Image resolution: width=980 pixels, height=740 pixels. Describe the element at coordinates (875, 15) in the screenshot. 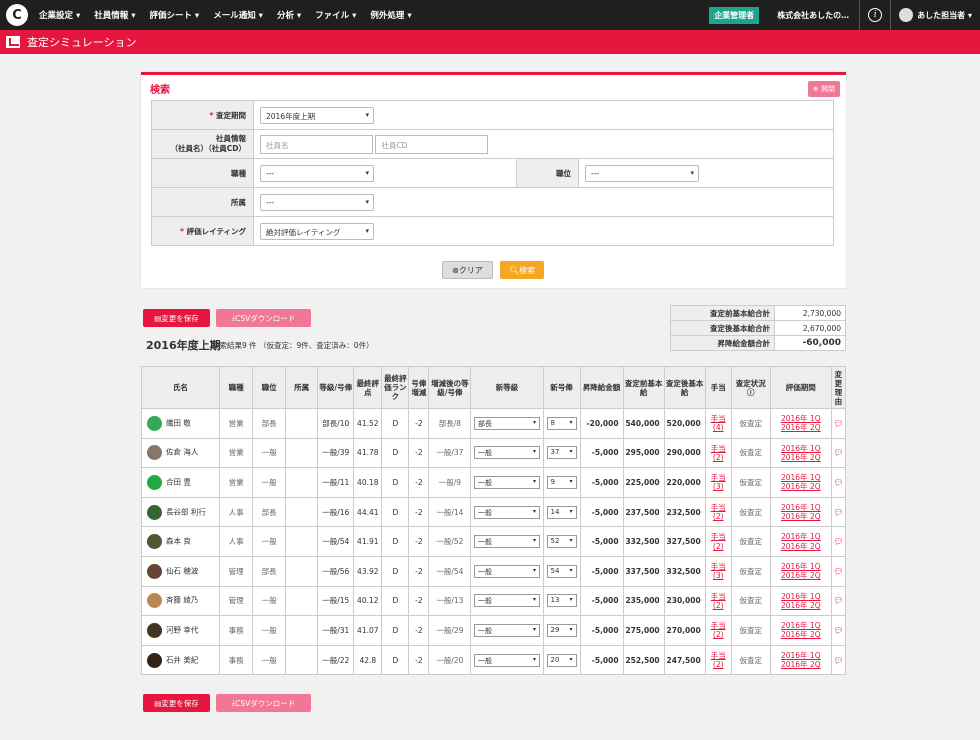

I see `info-icon: i` at that location.